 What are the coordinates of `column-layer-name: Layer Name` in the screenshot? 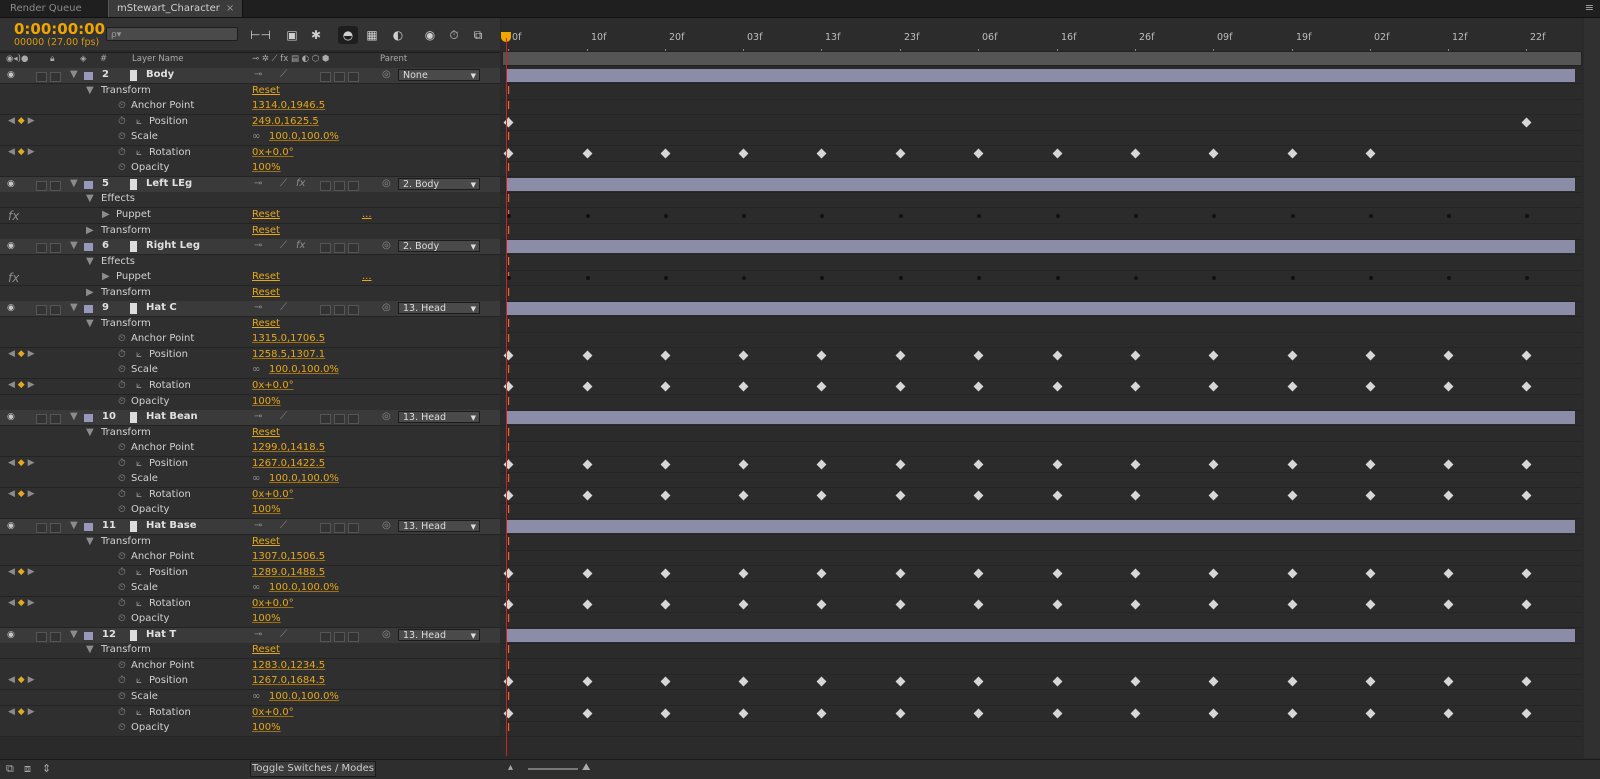 It's located at (157, 59).